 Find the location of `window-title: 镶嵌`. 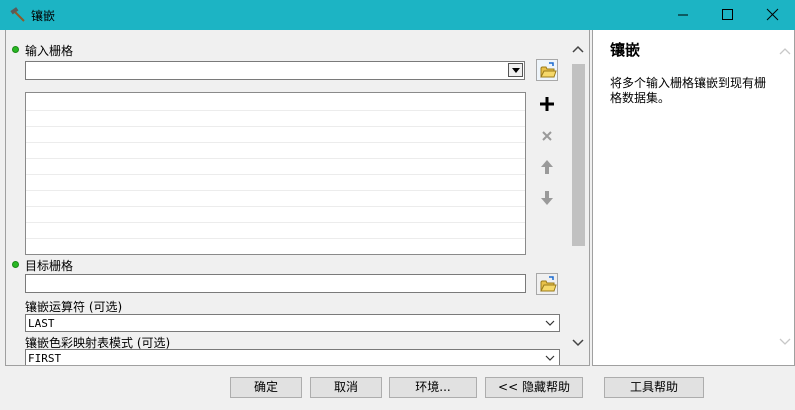

window-title: 镶嵌 is located at coordinates (43, 16).